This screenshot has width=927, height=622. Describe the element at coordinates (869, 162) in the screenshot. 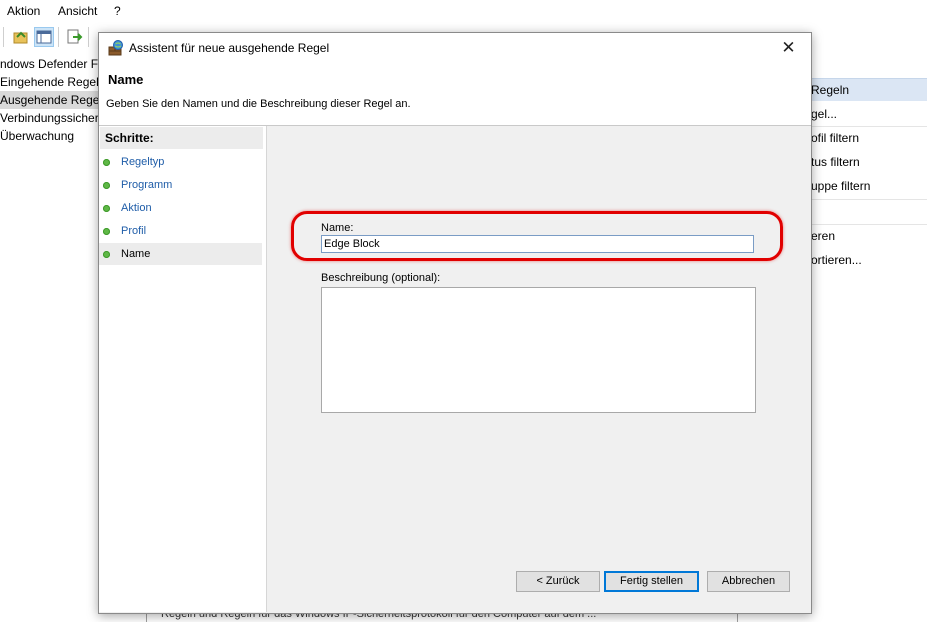

I see `action-filter-status: tus filtern` at that location.